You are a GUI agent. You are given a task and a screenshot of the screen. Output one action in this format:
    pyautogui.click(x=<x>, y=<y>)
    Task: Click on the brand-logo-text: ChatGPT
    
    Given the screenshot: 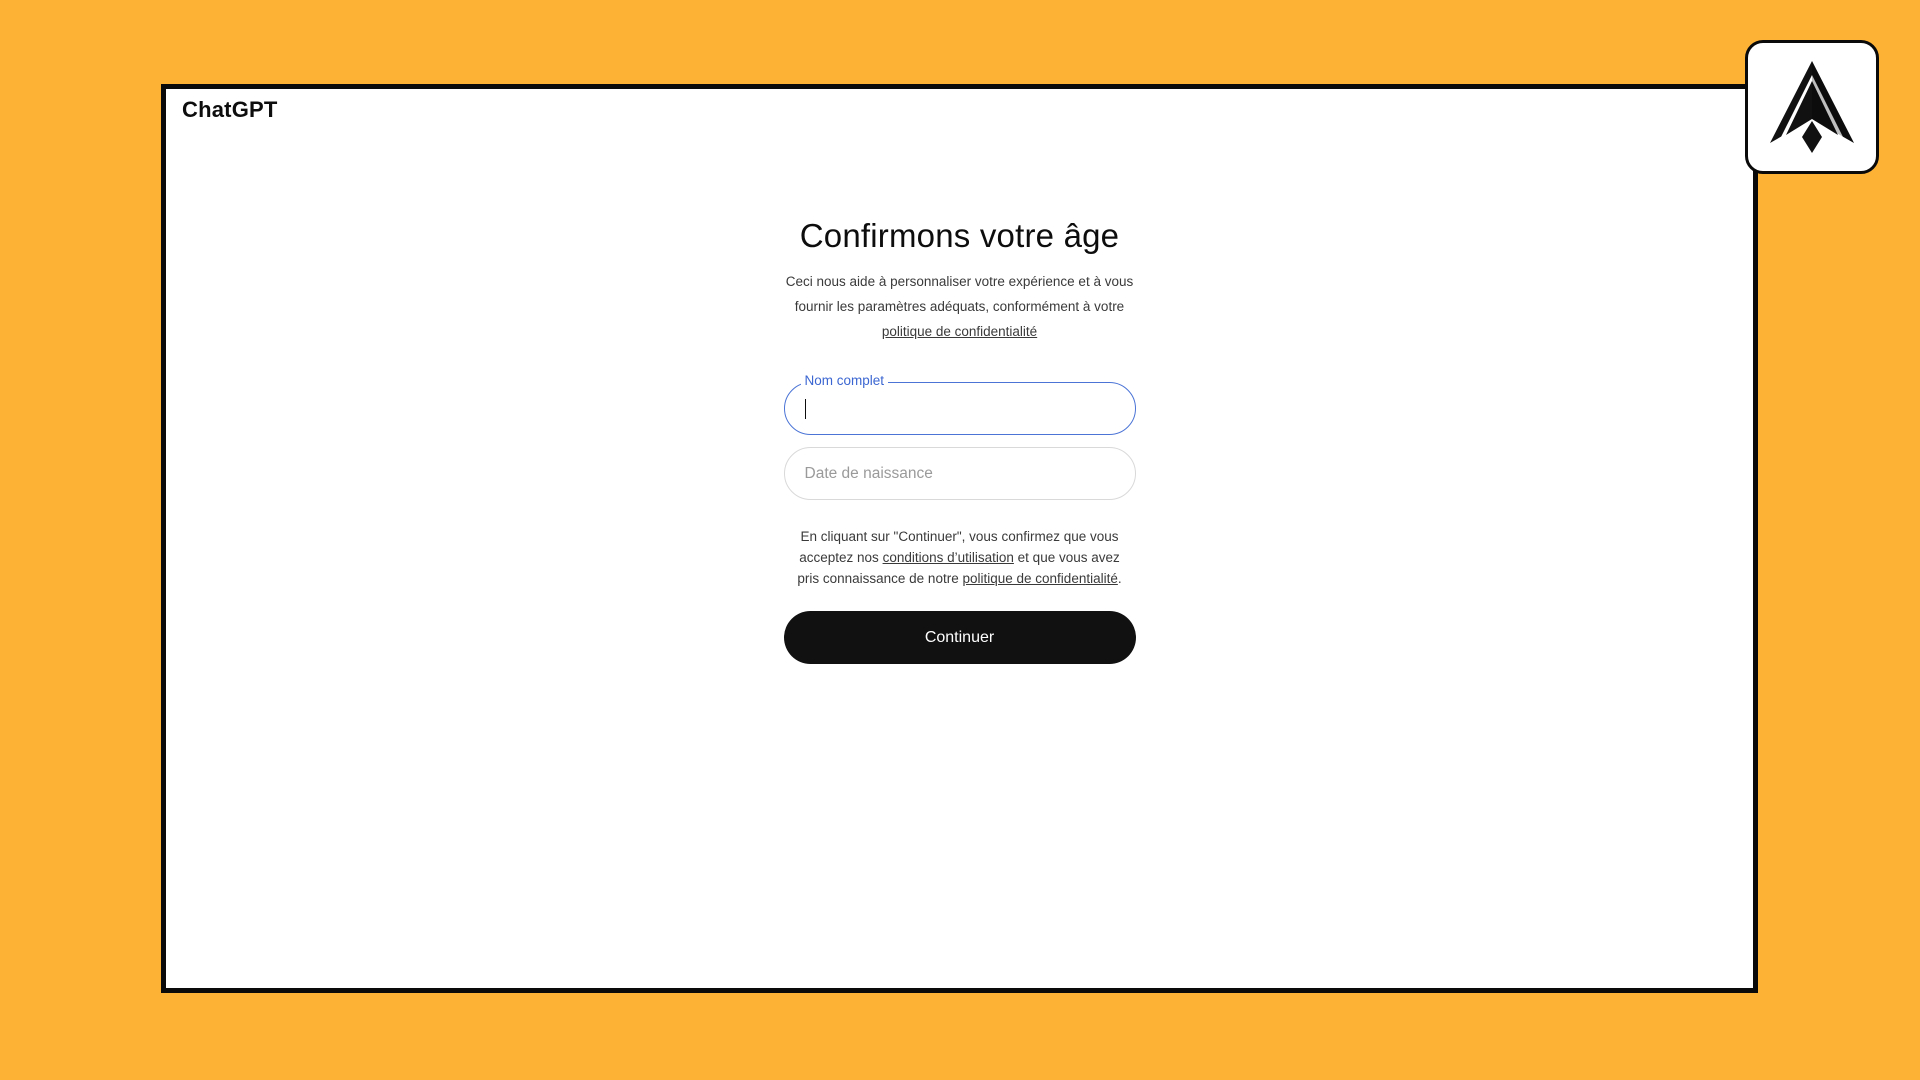 What is the action you would take?
    pyautogui.click(x=230, y=110)
    